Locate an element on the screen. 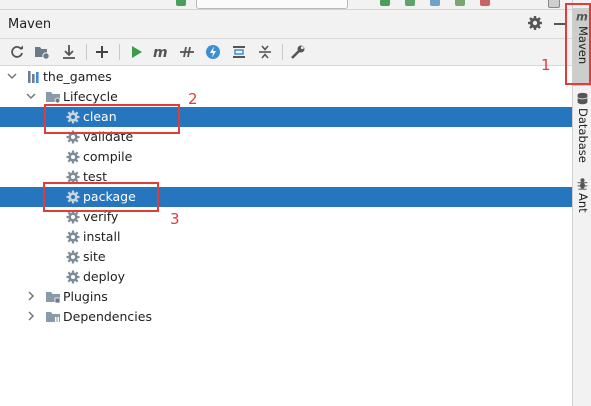 The width and height of the screenshot is (591, 406). maven-toolbar: m is located at coordinates (286, 52).